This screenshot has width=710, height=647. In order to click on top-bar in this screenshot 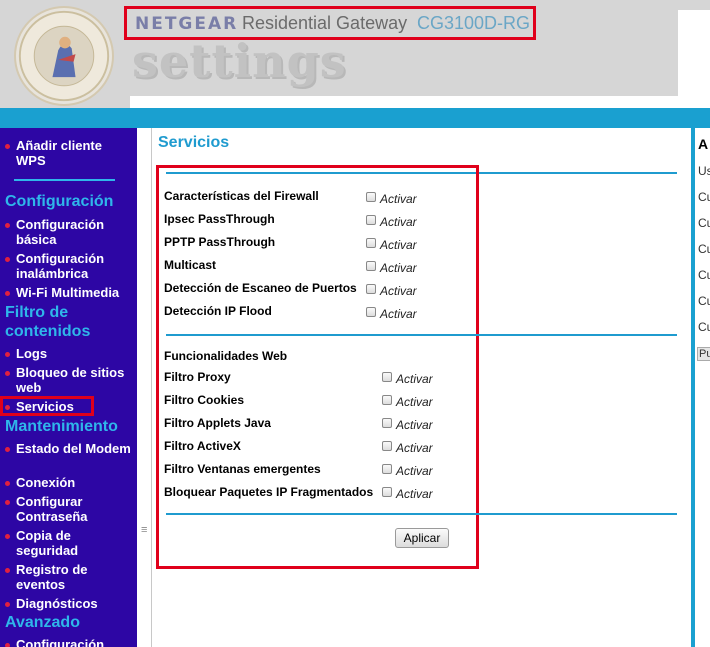, I will do `click(355, 118)`.